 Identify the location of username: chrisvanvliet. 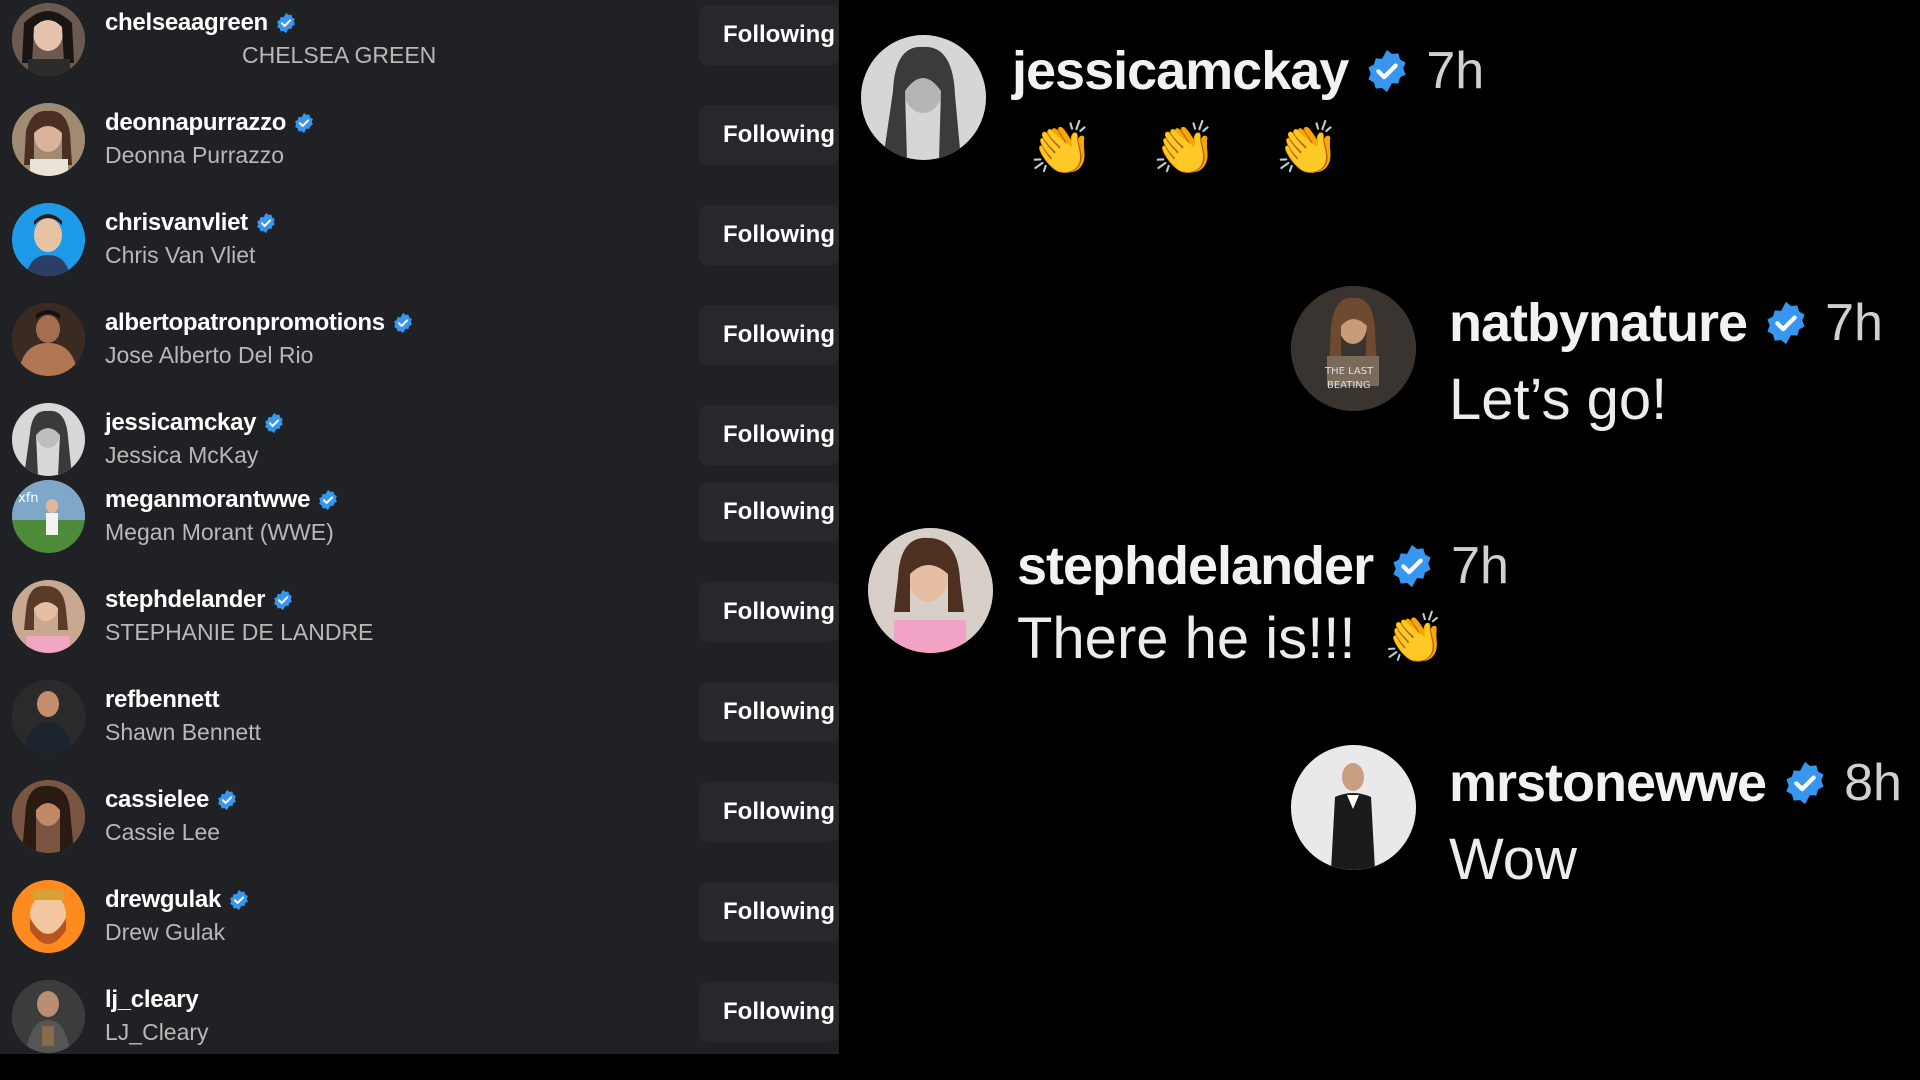
(176, 223).